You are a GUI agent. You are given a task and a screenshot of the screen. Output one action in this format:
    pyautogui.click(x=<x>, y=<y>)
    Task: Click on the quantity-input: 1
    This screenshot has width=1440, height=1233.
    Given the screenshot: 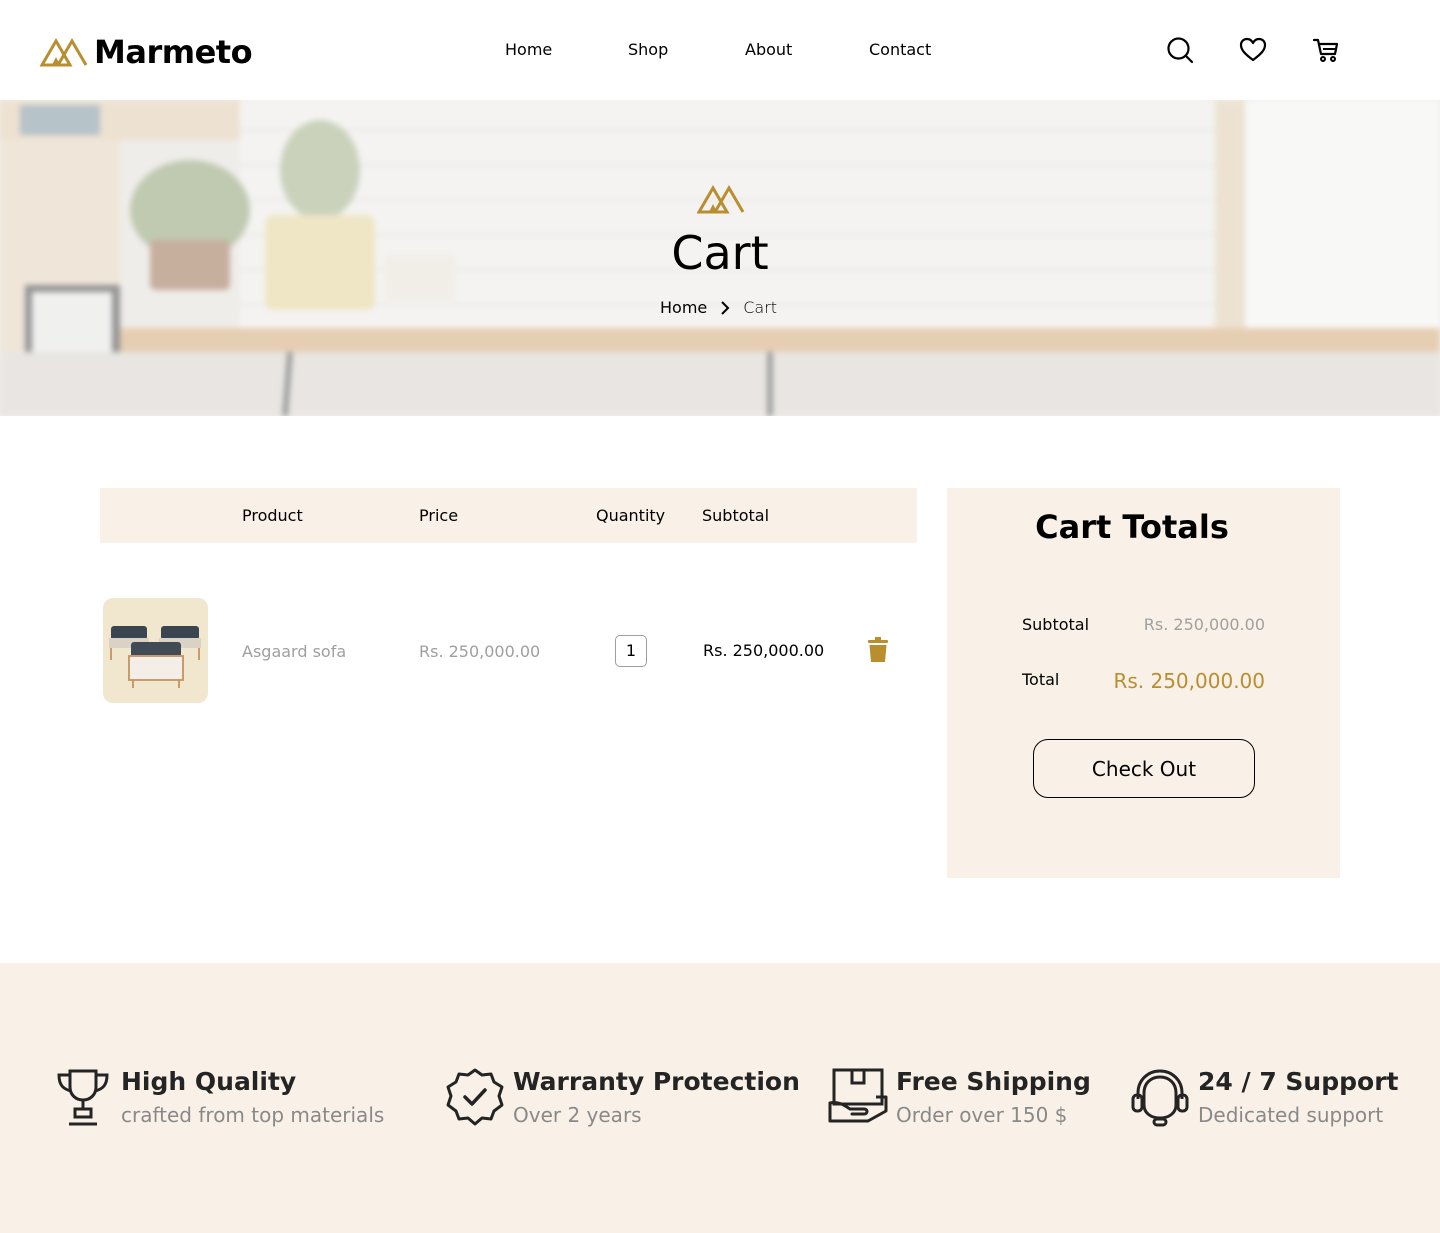 What is the action you would take?
    pyautogui.click(x=631, y=651)
    